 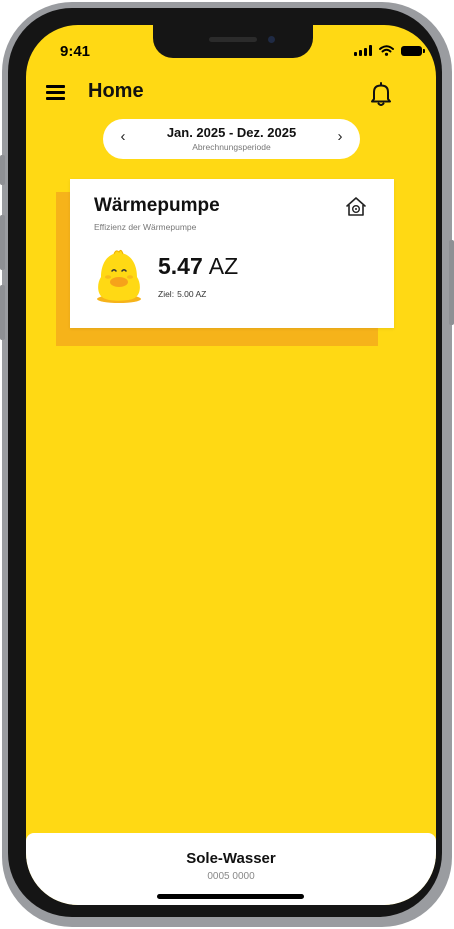 I want to click on card-subtitle: Effizienz der Wärmepumpe, so click(x=145, y=227).